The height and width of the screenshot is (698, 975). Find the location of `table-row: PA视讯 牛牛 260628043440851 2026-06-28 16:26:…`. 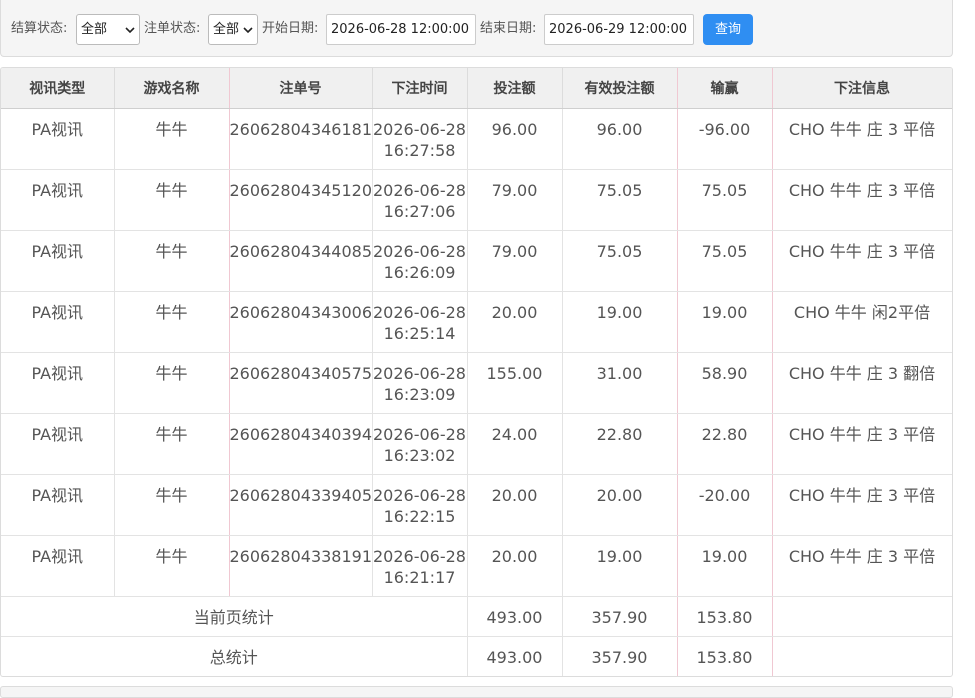

table-row: PA视讯 牛牛 260628043440851 2026-06-28 16:26:… is located at coordinates (476, 261).